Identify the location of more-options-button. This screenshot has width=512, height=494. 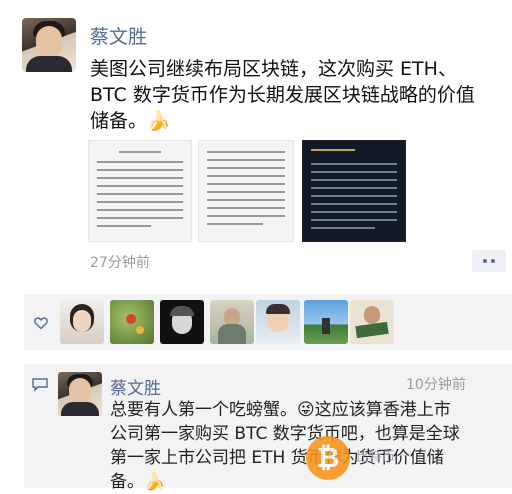
(489, 261).